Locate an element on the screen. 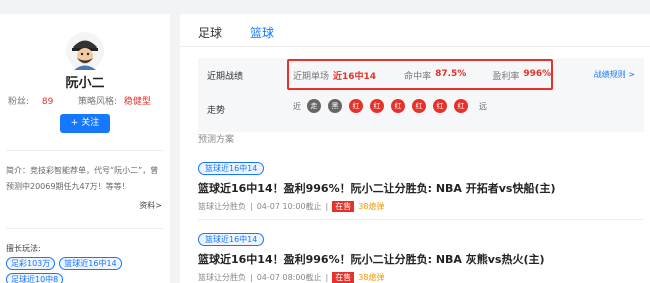 This screenshot has height=283, width=650. tab-basketball: 篮球 is located at coordinates (262, 32).